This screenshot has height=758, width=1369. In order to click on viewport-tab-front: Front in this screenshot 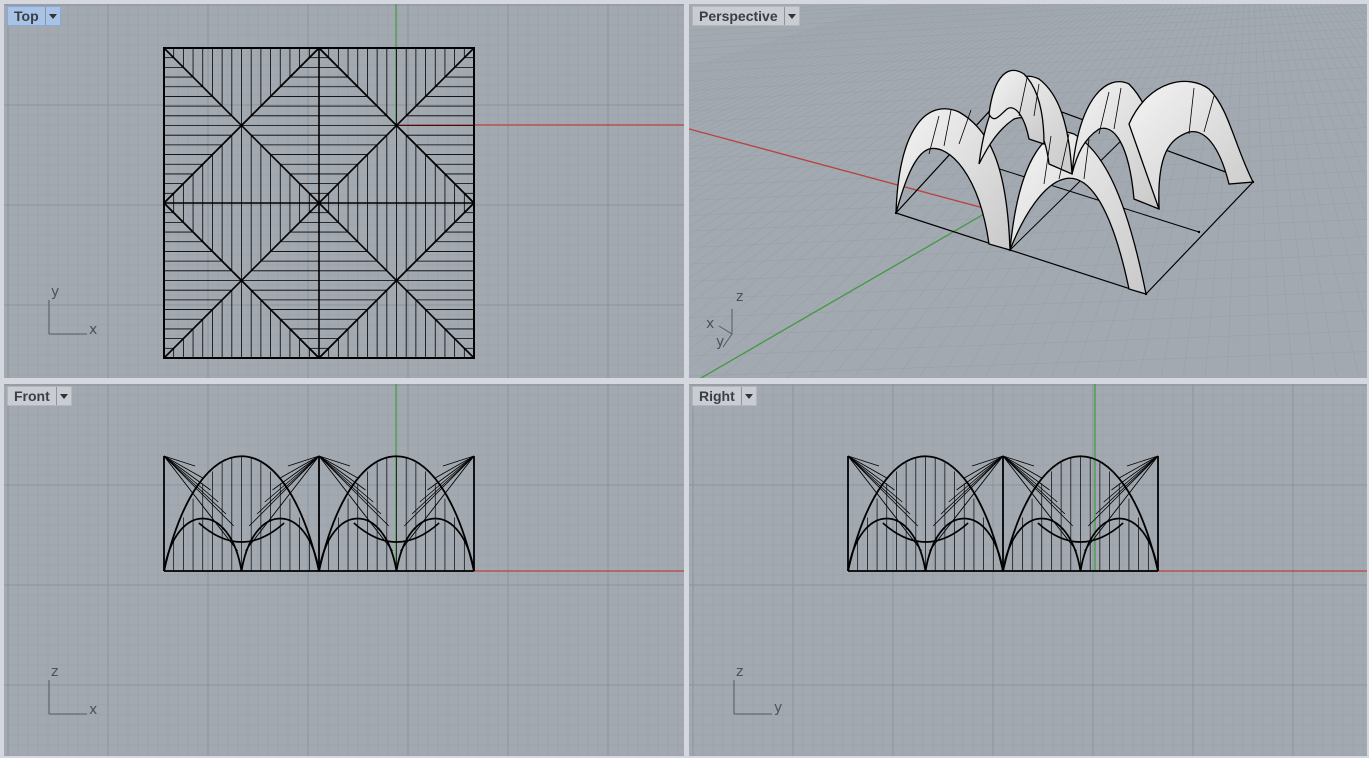, I will do `click(39, 396)`.